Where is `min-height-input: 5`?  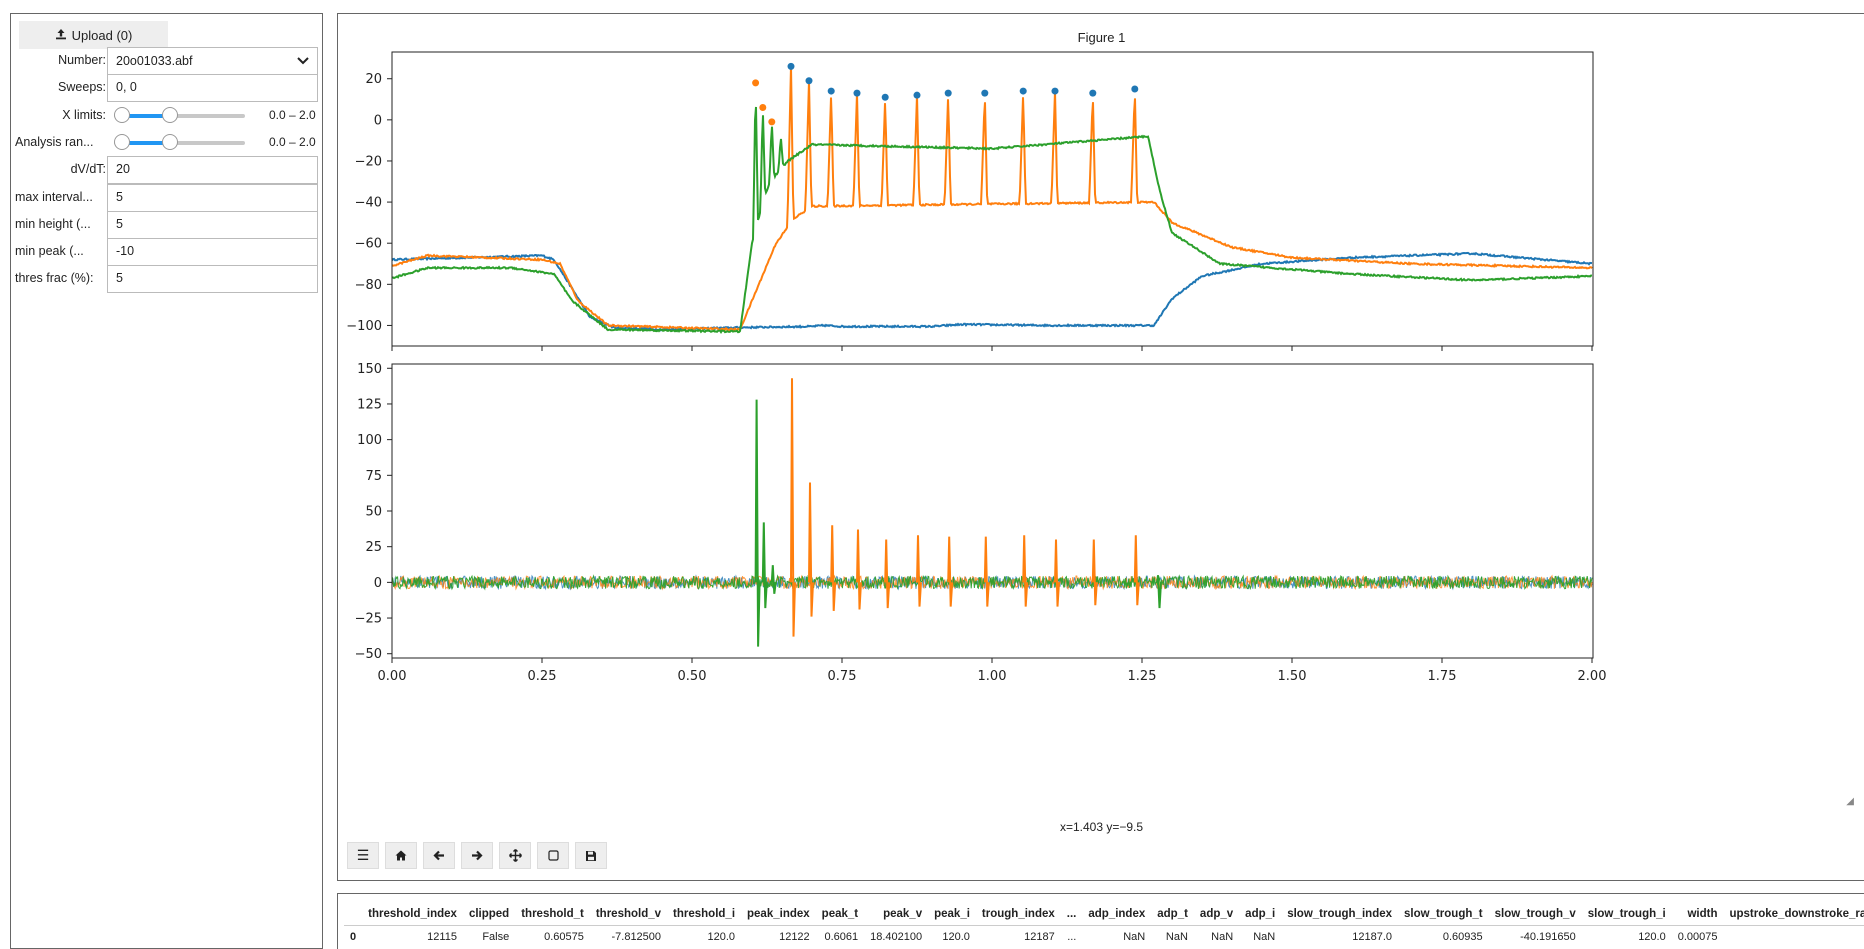
min-height-input: 5 is located at coordinates (212, 225).